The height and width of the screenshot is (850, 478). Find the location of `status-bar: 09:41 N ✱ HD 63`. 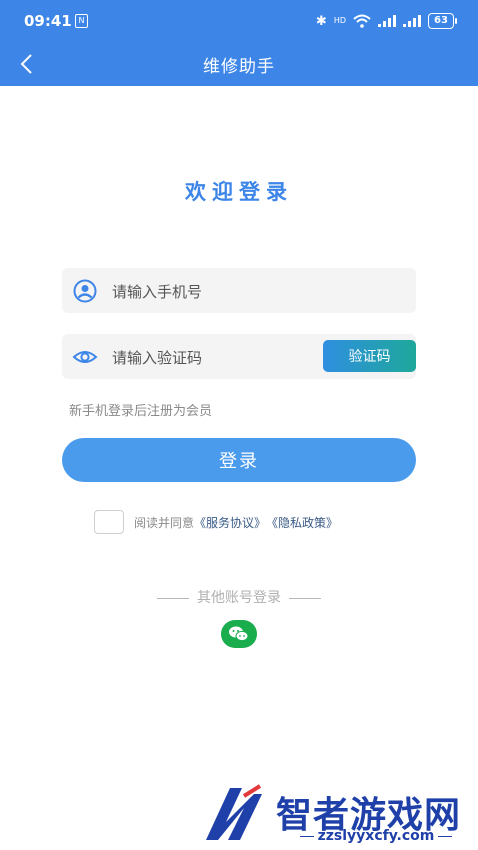

status-bar: 09:41 N ✱ HD 63 is located at coordinates (239, 22).